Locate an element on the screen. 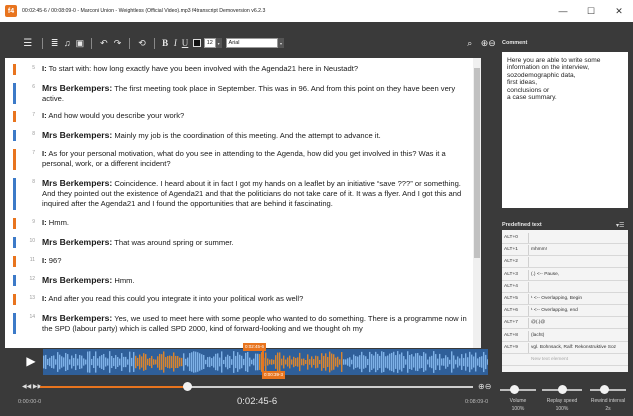  predefined-text-row: ALT+1 mhmm! is located at coordinates (565, 251).